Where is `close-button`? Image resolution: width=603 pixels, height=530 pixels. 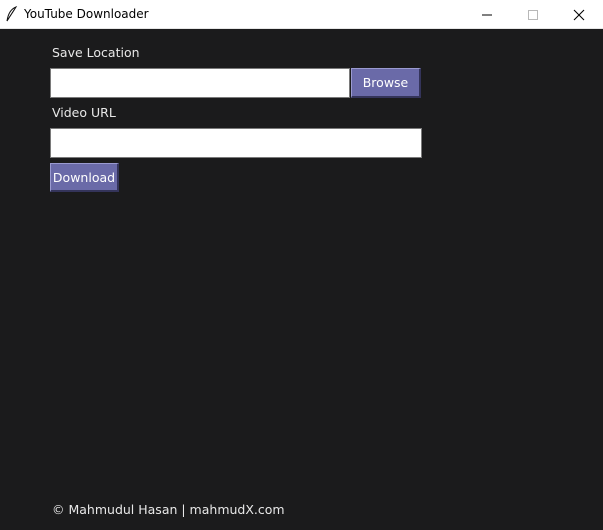
close-button is located at coordinates (579, 14).